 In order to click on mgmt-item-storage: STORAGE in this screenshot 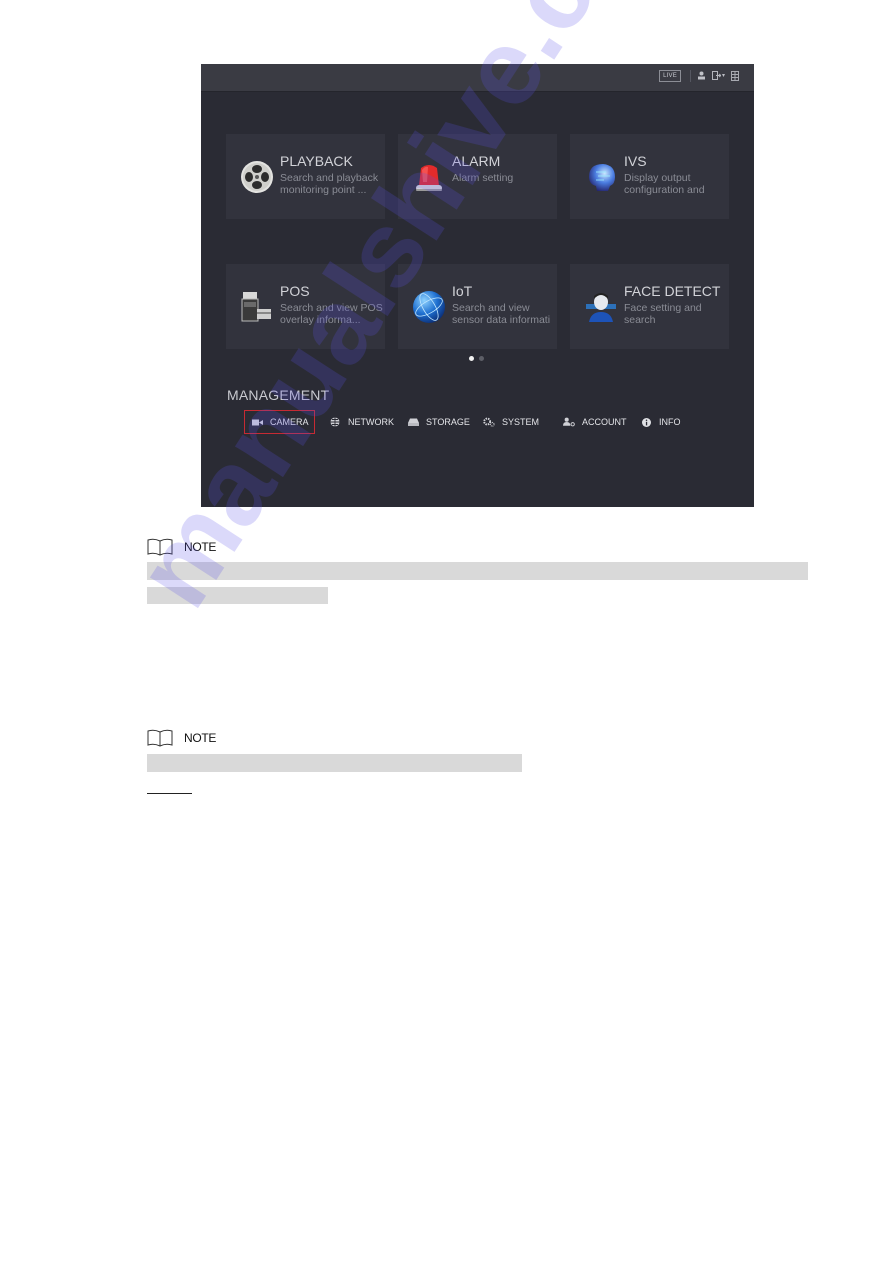, I will do `click(438, 422)`.